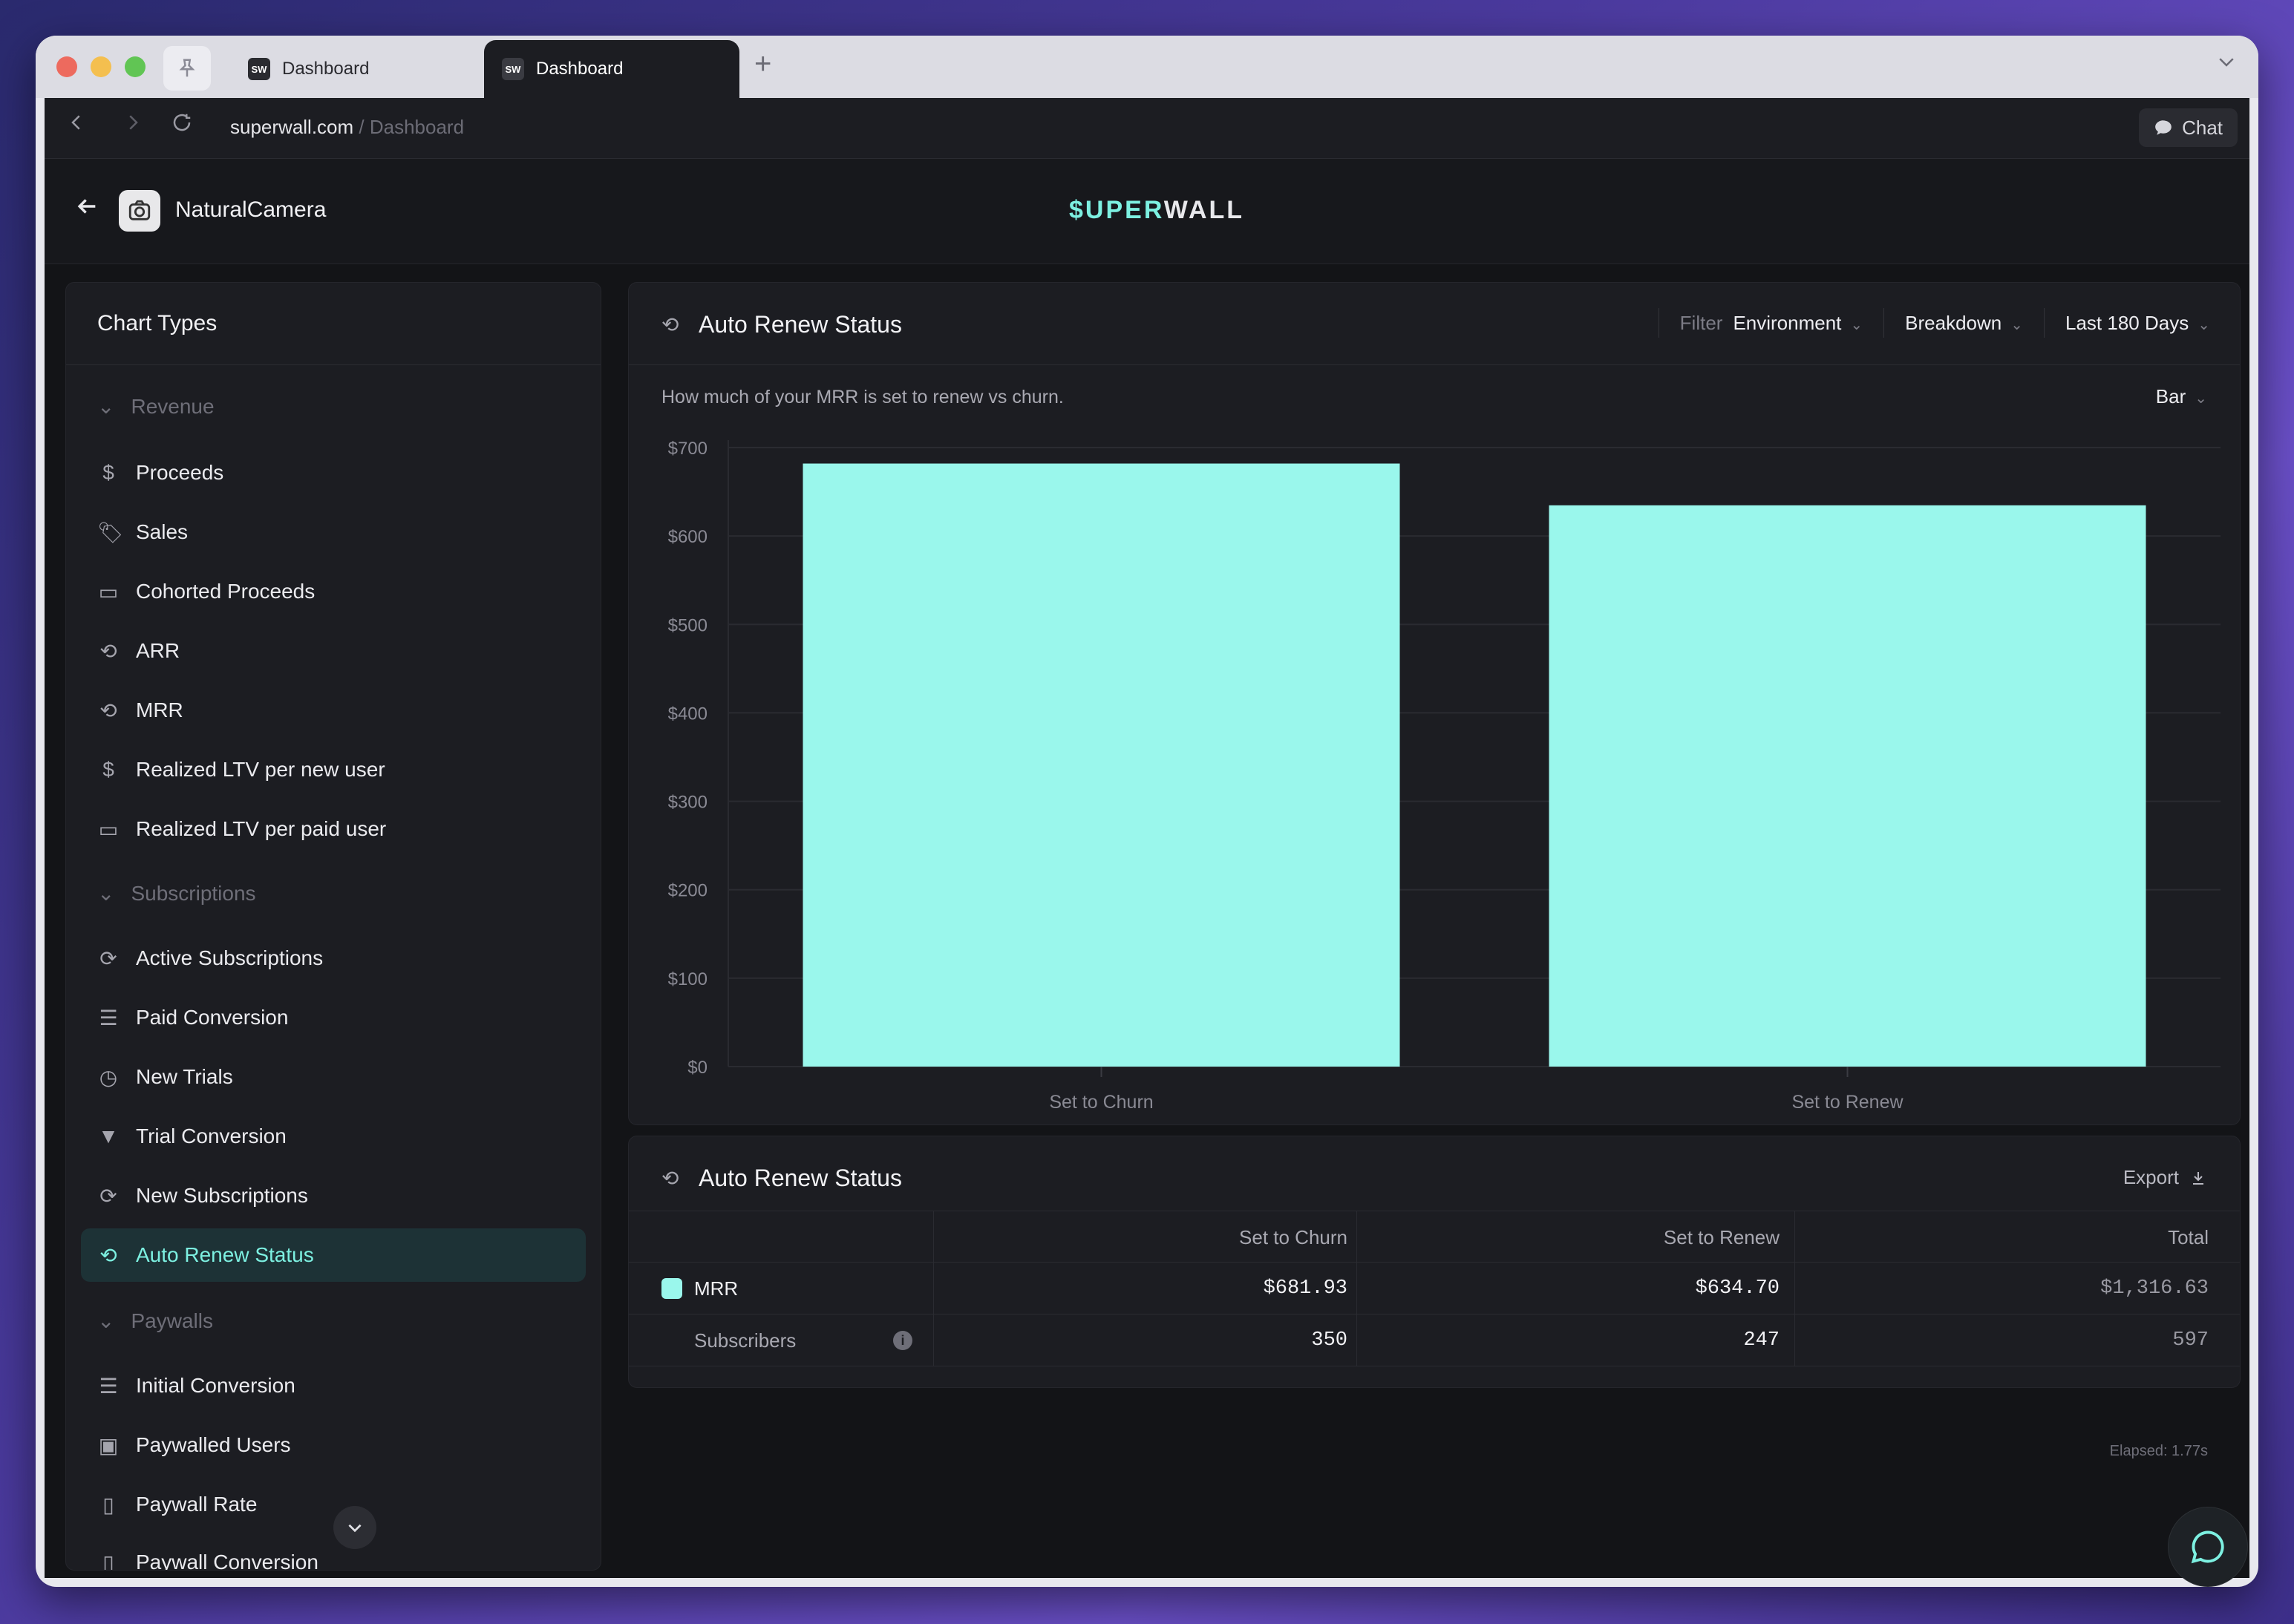 Image resolution: width=2294 pixels, height=1624 pixels. I want to click on browser-tab-2-active: SW Dashboard, so click(611, 69).